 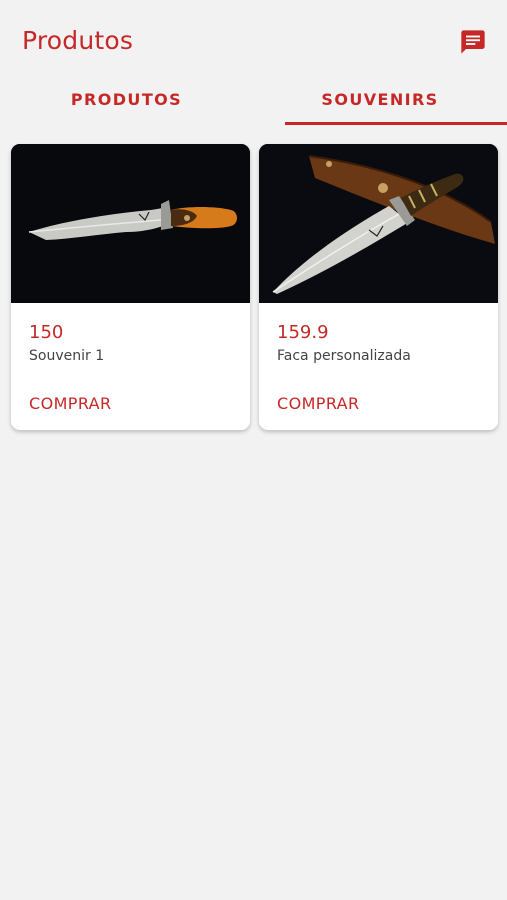 I want to click on product-price: 159.9, so click(x=303, y=332).